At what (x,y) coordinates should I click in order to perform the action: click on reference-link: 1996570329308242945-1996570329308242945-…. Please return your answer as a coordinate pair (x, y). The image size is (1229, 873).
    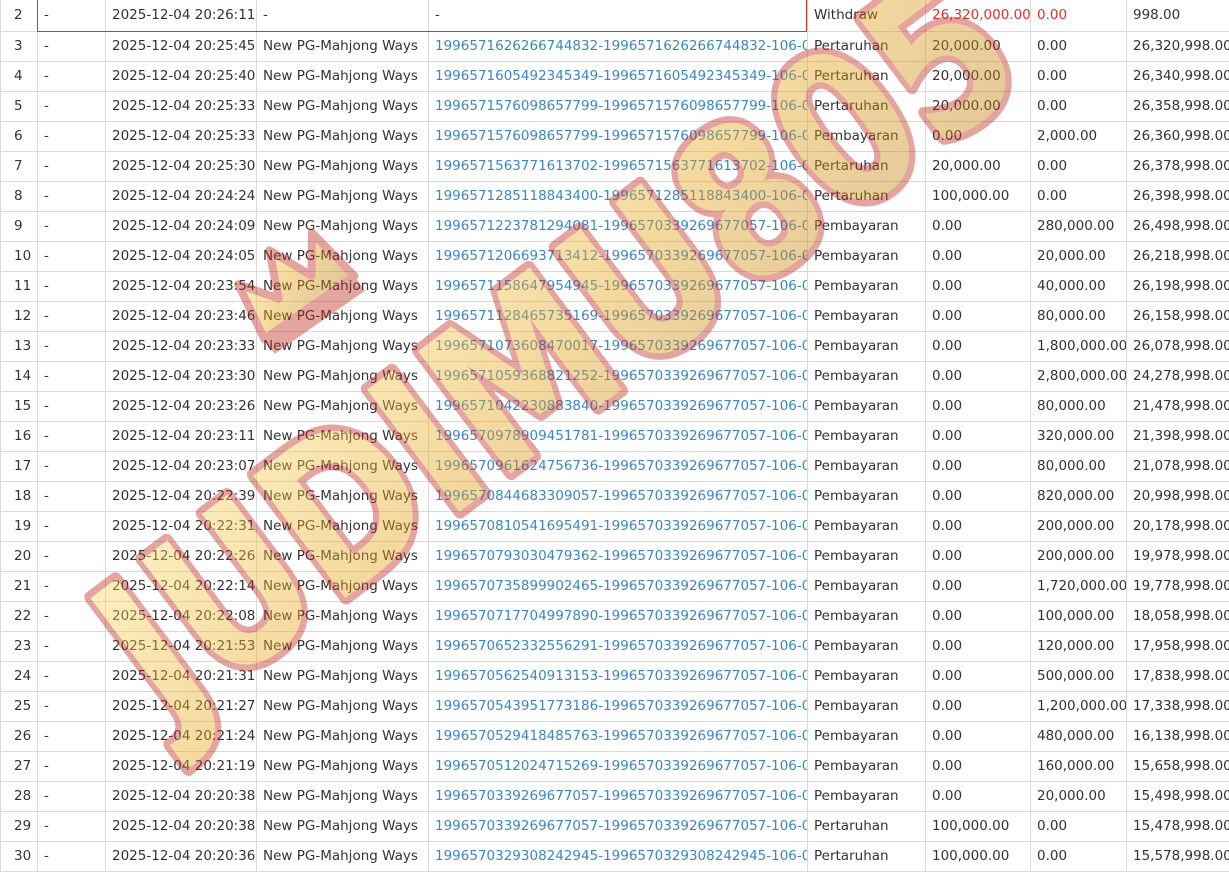
    Looking at the image, I should click on (618, 856).